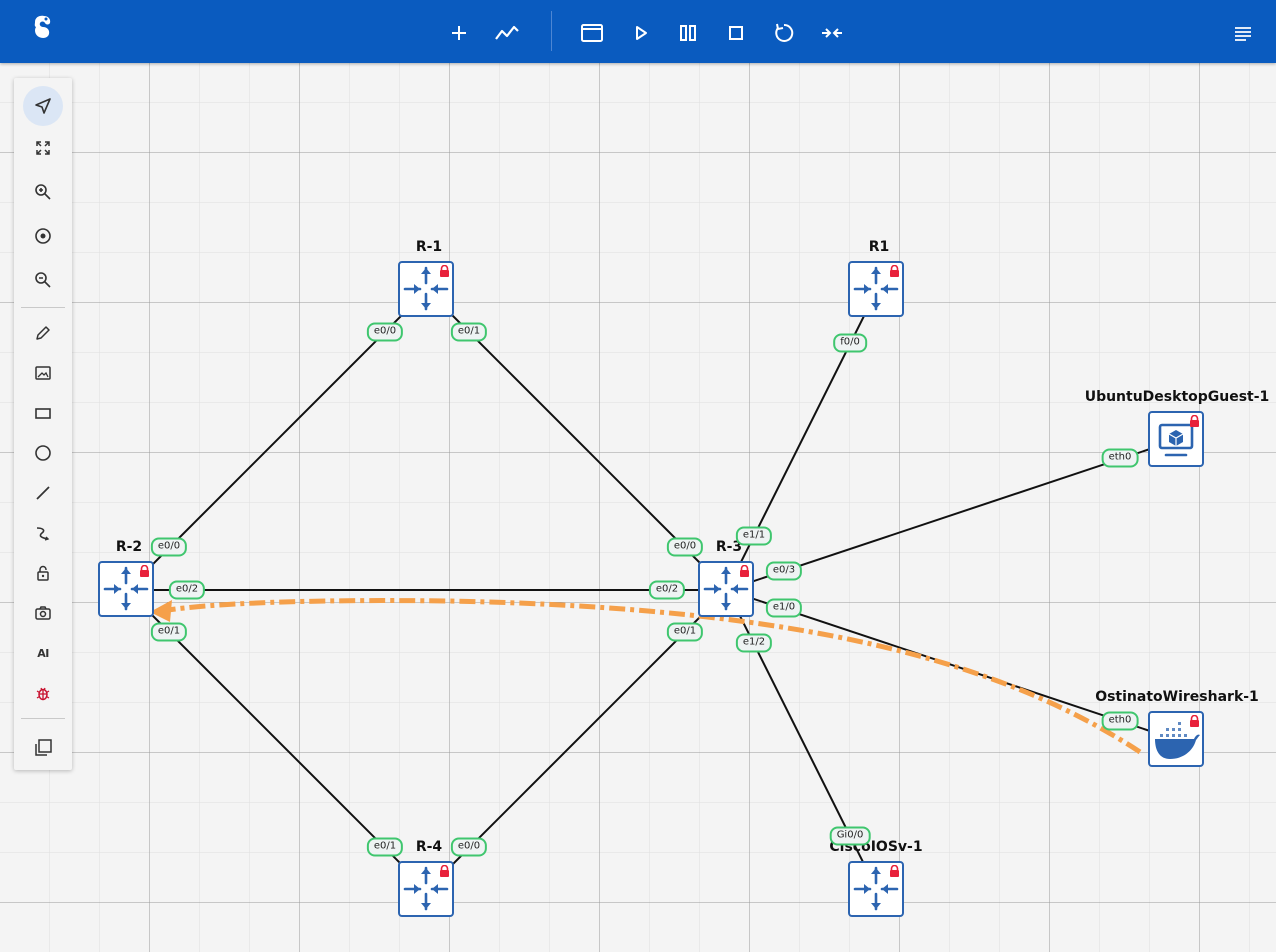  I want to click on add-node-button, so click(459, 33).